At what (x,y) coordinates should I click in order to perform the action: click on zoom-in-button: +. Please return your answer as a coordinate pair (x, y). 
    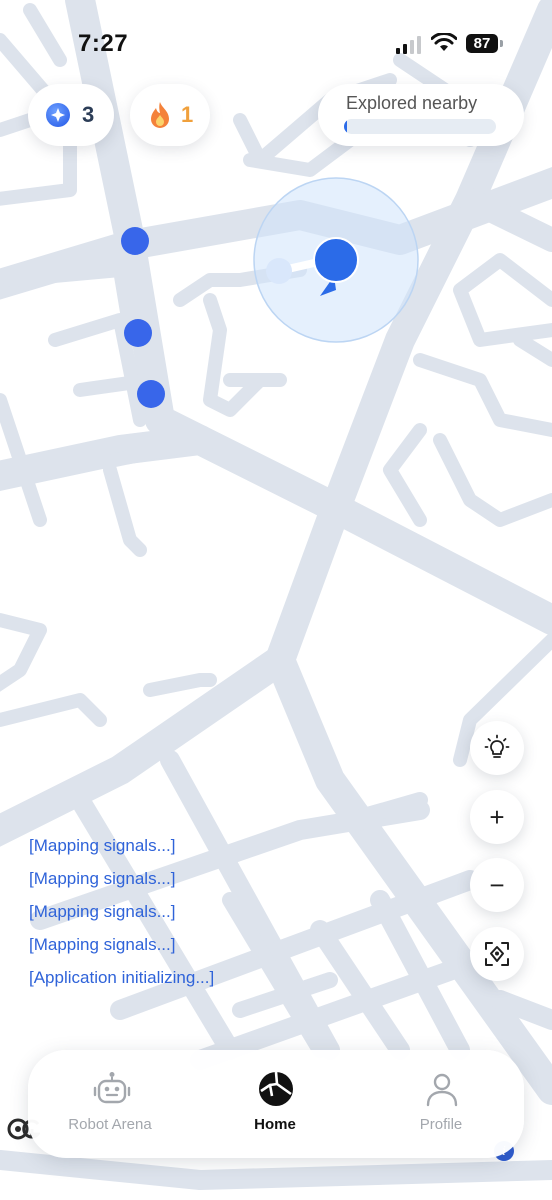
    Looking at the image, I should click on (497, 817).